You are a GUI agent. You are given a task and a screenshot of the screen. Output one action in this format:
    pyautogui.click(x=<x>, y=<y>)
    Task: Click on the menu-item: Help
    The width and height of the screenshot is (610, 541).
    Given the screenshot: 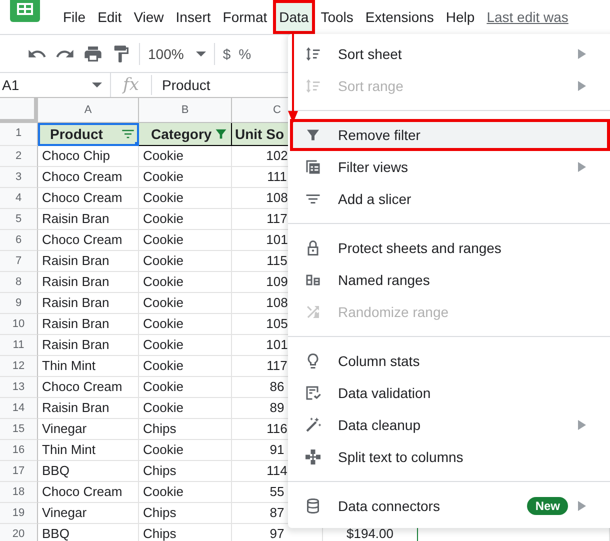 What is the action you would take?
    pyautogui.click(x=460, y=17)
    